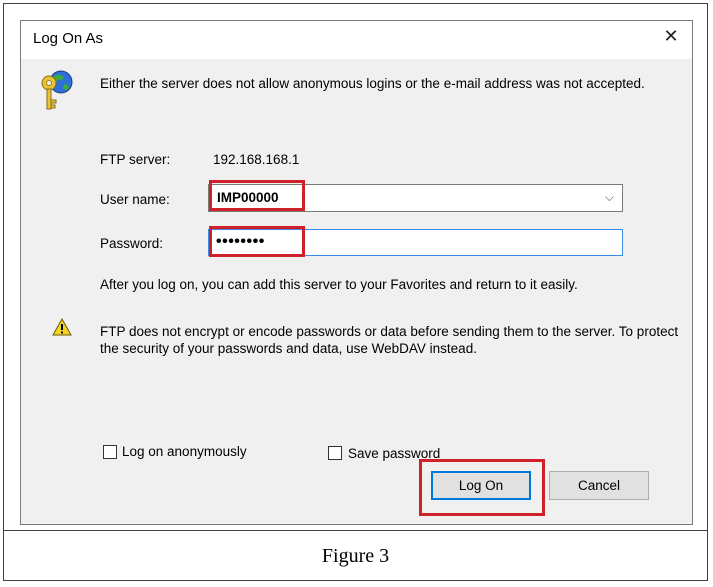  I want to click on close-icon: ✕, so click(671, 36).